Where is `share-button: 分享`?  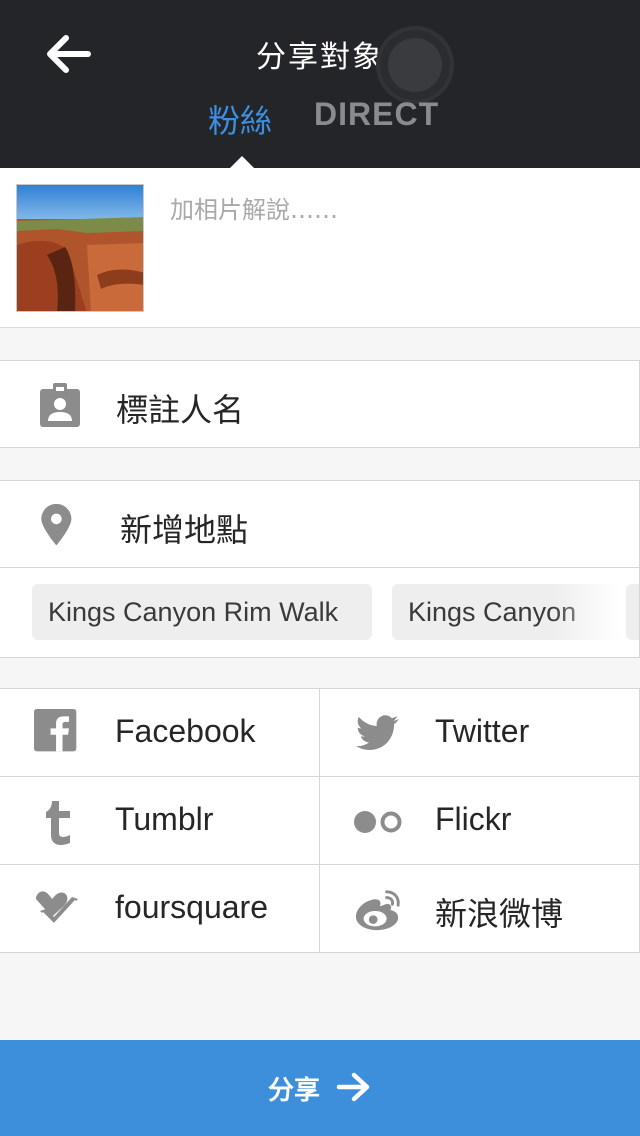
share-button: 分享 is located at coordinates (320, 1088).